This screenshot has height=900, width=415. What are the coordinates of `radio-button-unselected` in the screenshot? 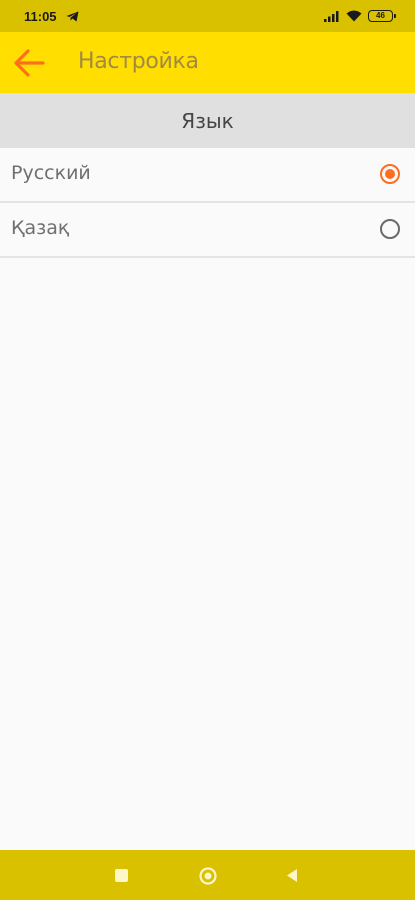 It's located at (390, 229).